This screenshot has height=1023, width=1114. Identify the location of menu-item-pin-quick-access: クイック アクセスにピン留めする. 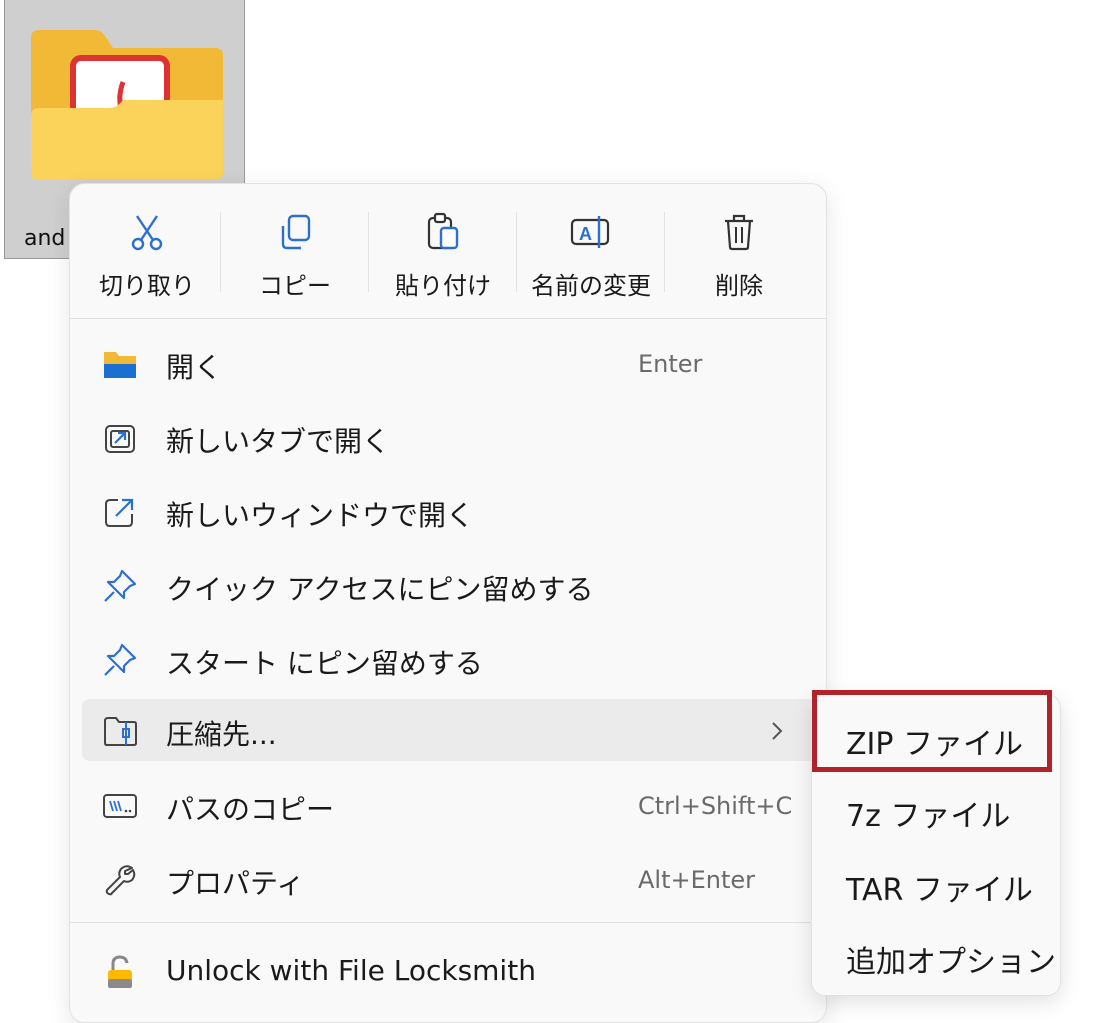
(449, 585).